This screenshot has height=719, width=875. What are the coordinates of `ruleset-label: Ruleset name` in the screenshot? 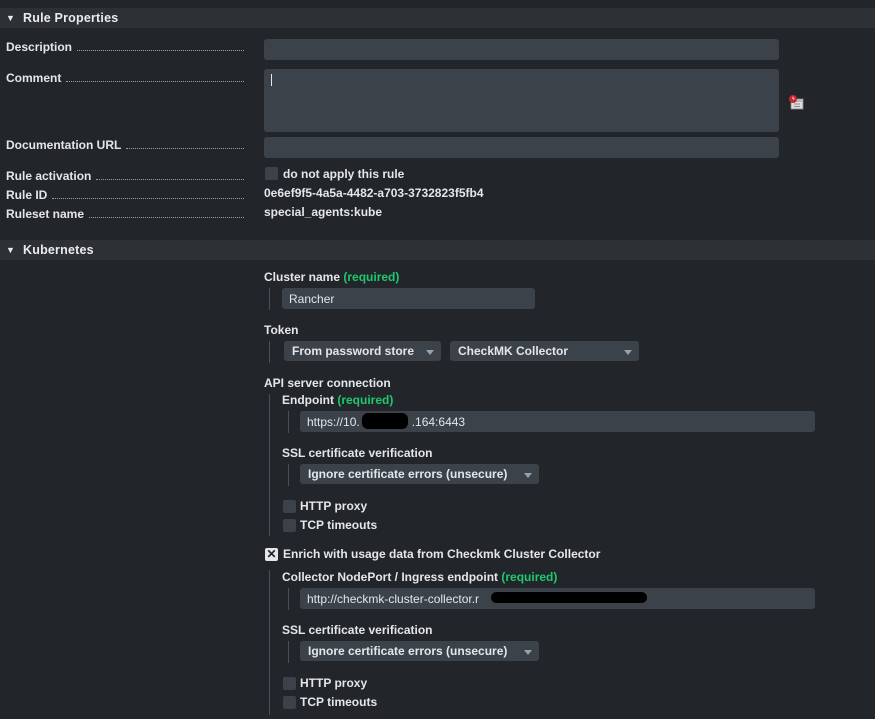 It's located at (125, 213).